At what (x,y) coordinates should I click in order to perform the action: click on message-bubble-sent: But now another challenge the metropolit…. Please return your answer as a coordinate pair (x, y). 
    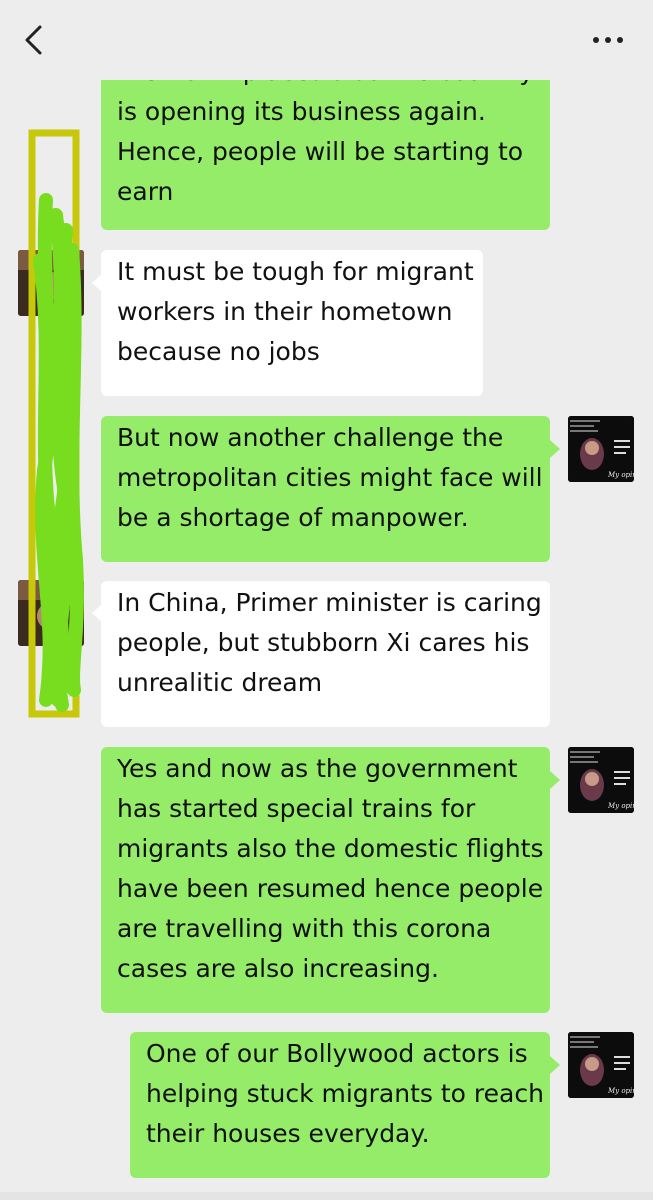
    Looking at the image, I should click on (325, 489).